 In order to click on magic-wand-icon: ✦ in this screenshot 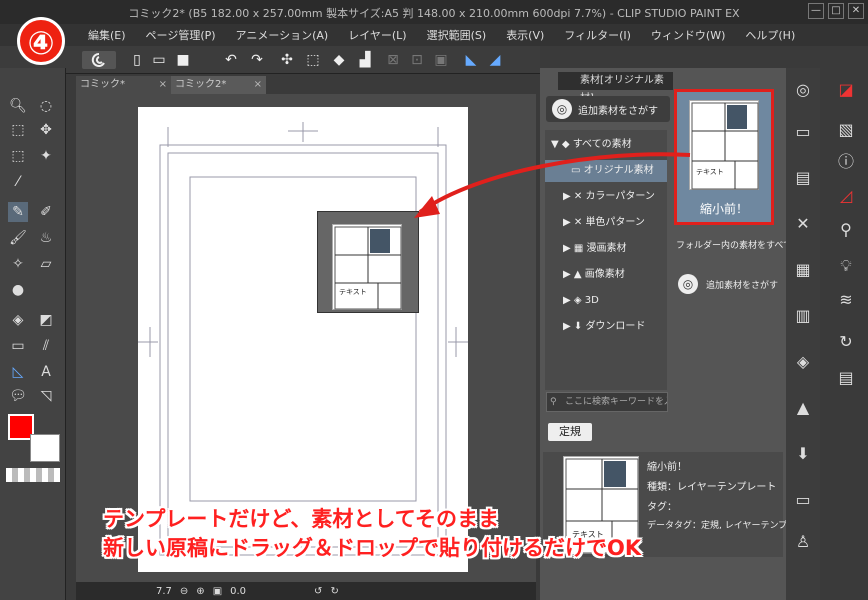, I will do `click(46, 156)`.